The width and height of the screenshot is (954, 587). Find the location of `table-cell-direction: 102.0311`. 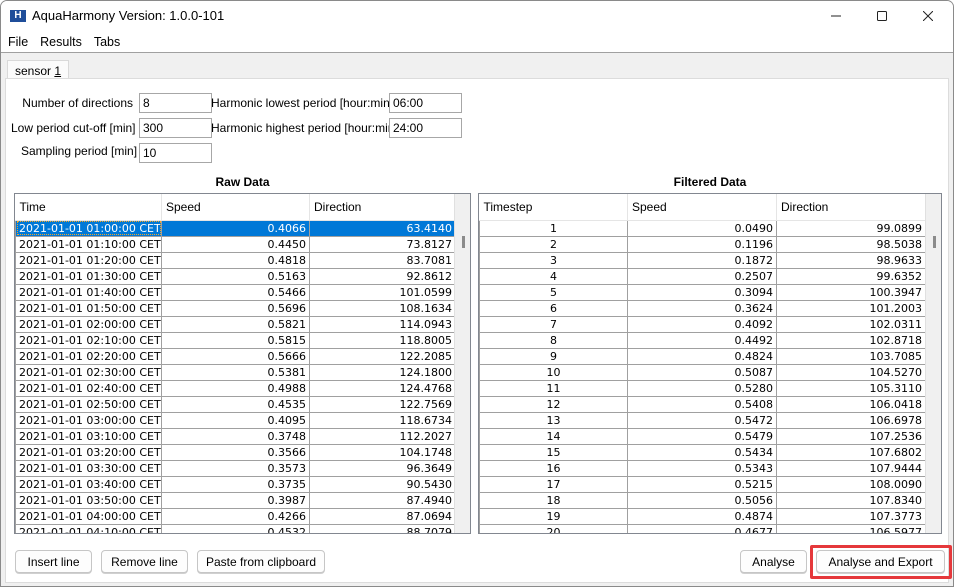

table-cell-direction: 102.0311 is located at coordinates (851, 324).